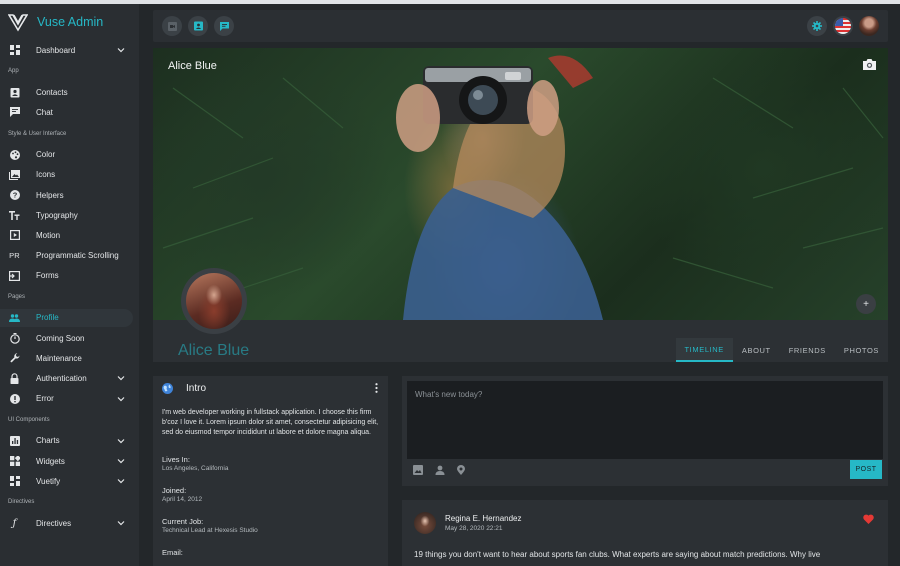 This screenshot has height=566, width=900. What do you see at coordinates (14, 275) in the screenshot?
I see `input-icon` at bounding box center [14, 275].